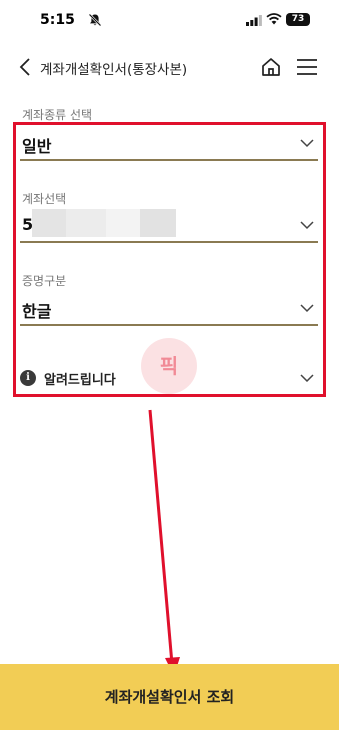 The width and height of the screenshot is (339, 730). What do you see at coordinates (44, 281) in the screenshot?
I see `certificate-type-label: 증명구분` at bounding box center [44, 281].